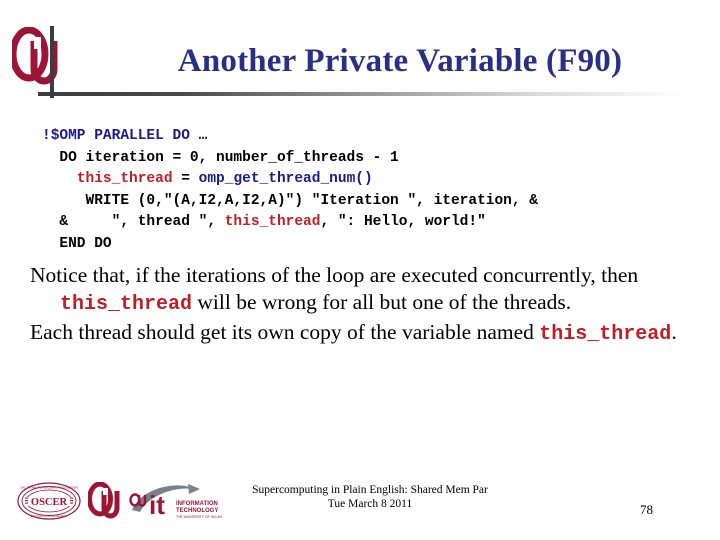 The width and height of the screenshot is (720, 540). What do you see at coordinates (400, 61) in the screenshot?
I see `page-title: Another Private Variable (F90)` at bounding box center [400, 61].